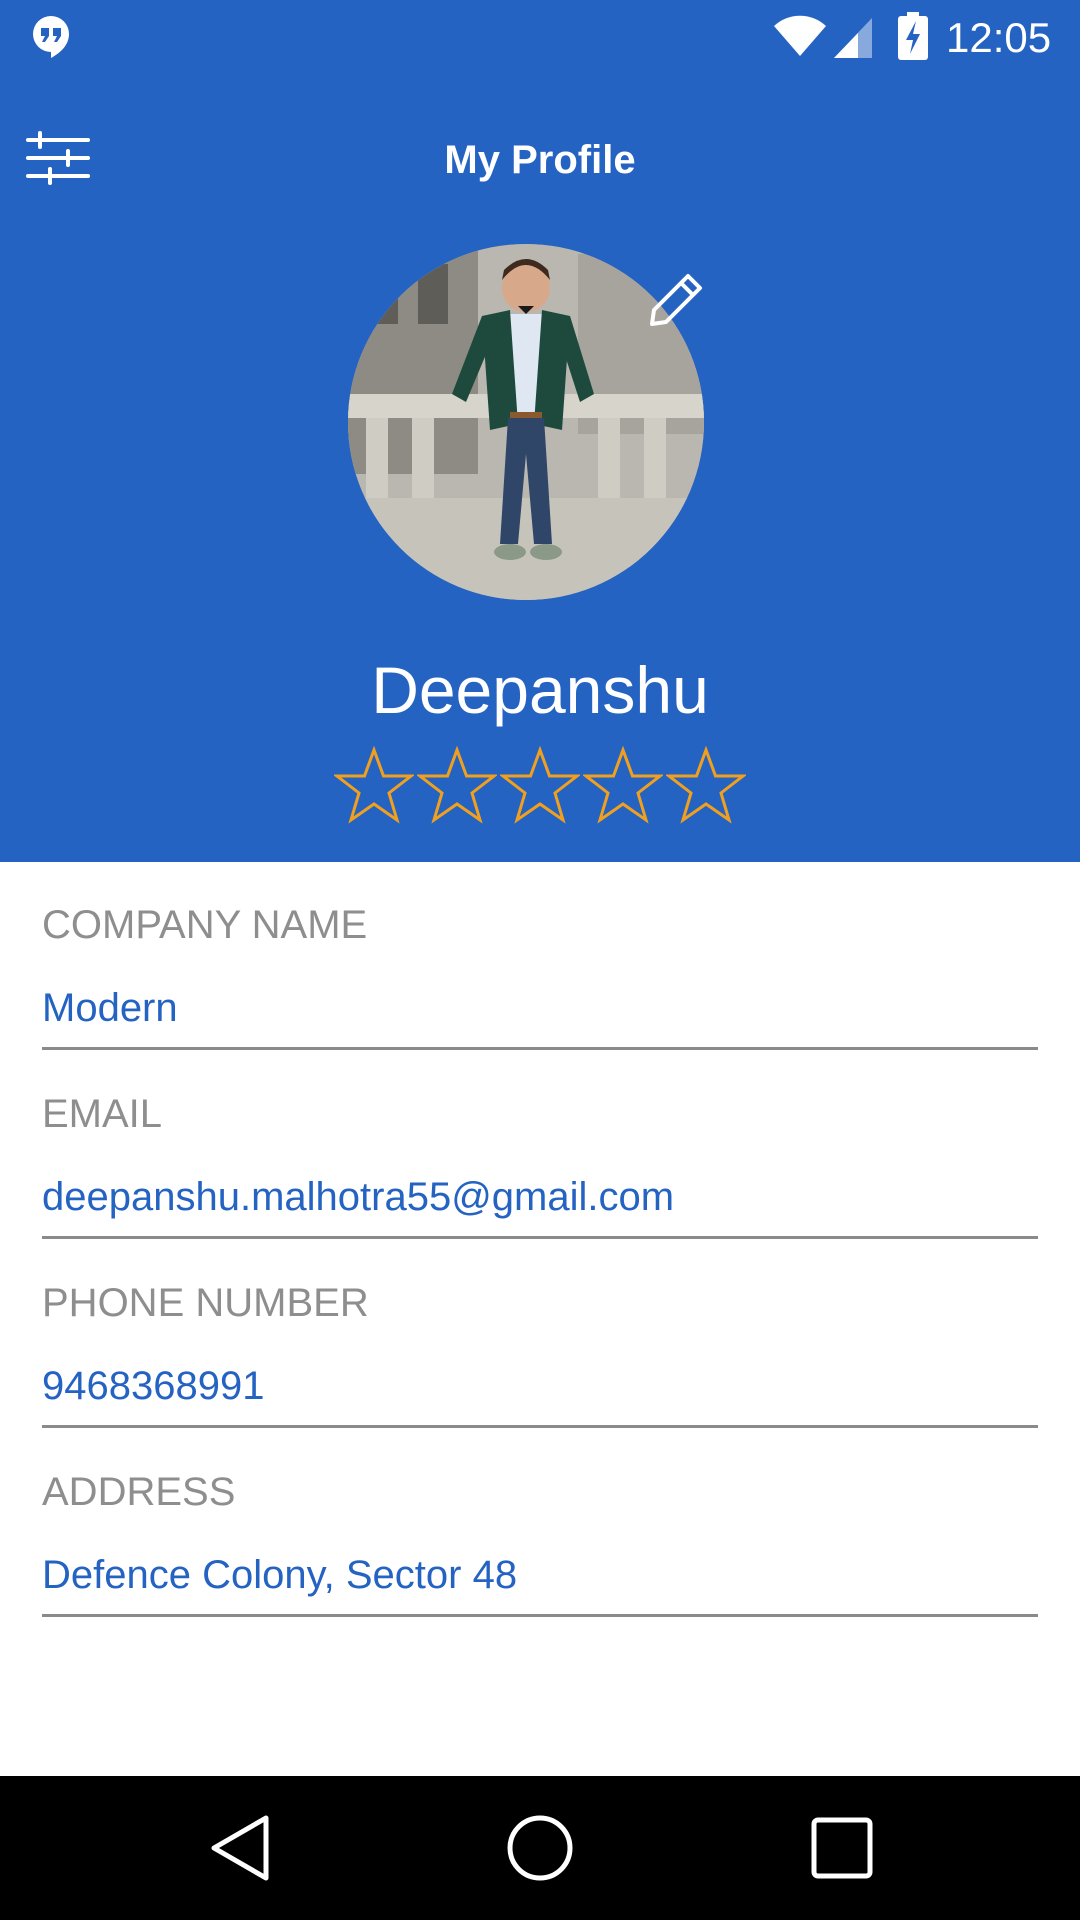 The image size is (1080, 1920). What do you see at coordinates (677, 299) in the screenshot?
I see `pencil-icon` at bounding box center [677, 299].